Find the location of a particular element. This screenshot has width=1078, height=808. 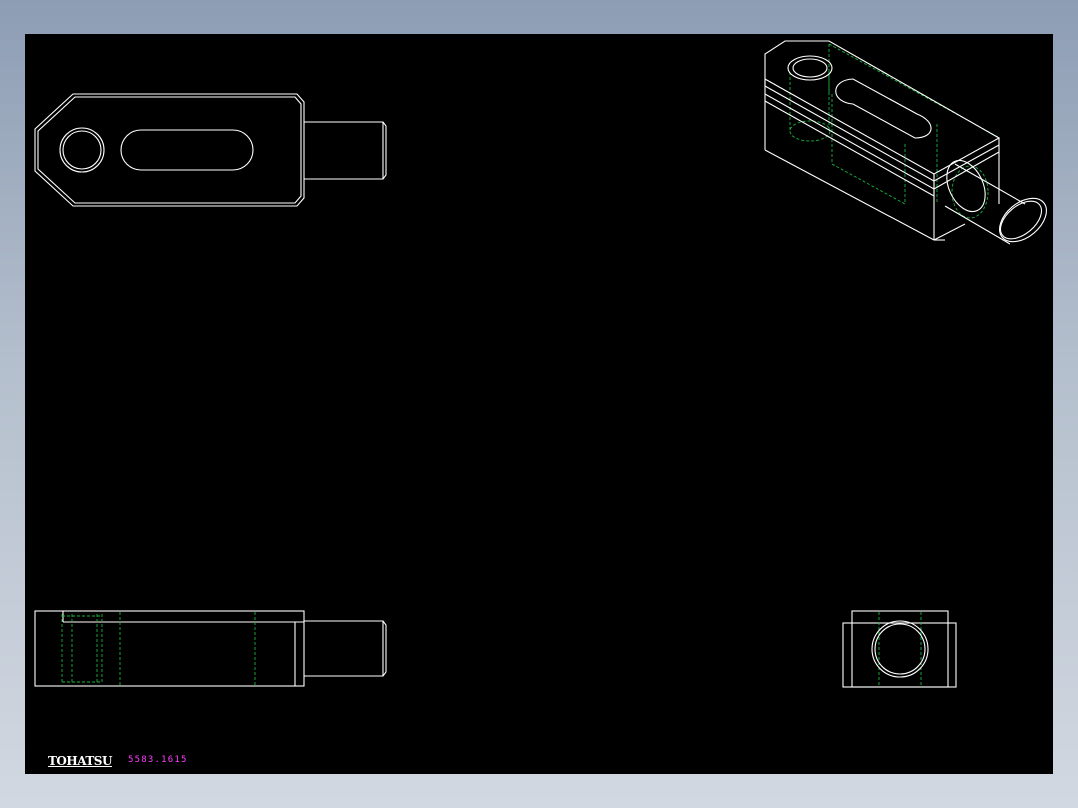

iso-hidden-slot-bottom is located at coordinates (868, 184).